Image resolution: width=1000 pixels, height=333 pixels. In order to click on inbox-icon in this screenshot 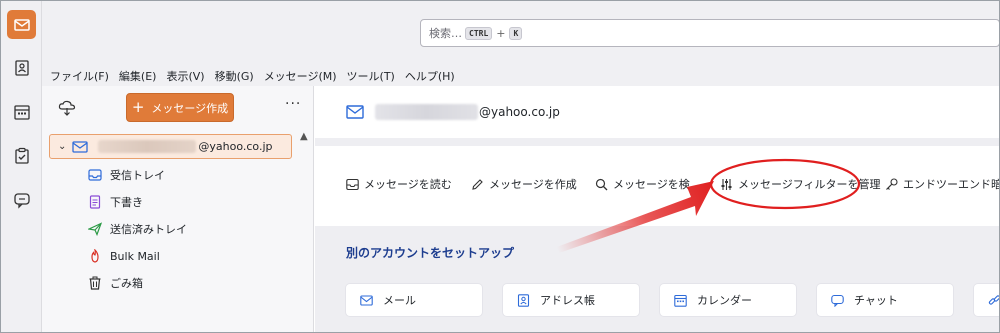, I will do `click(95, 175)`.